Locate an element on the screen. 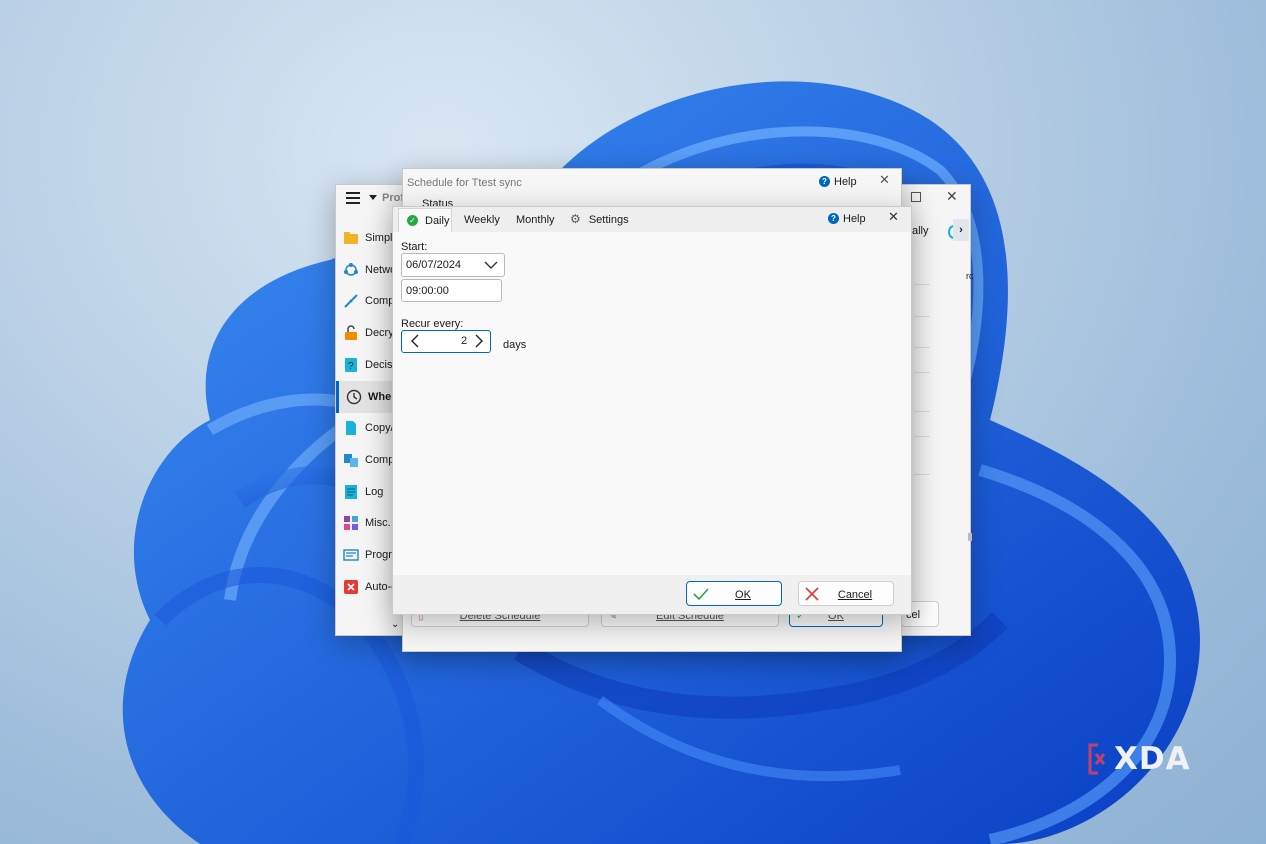  tab-settings: ⚙ Settings is located at coordinates (599, 219).